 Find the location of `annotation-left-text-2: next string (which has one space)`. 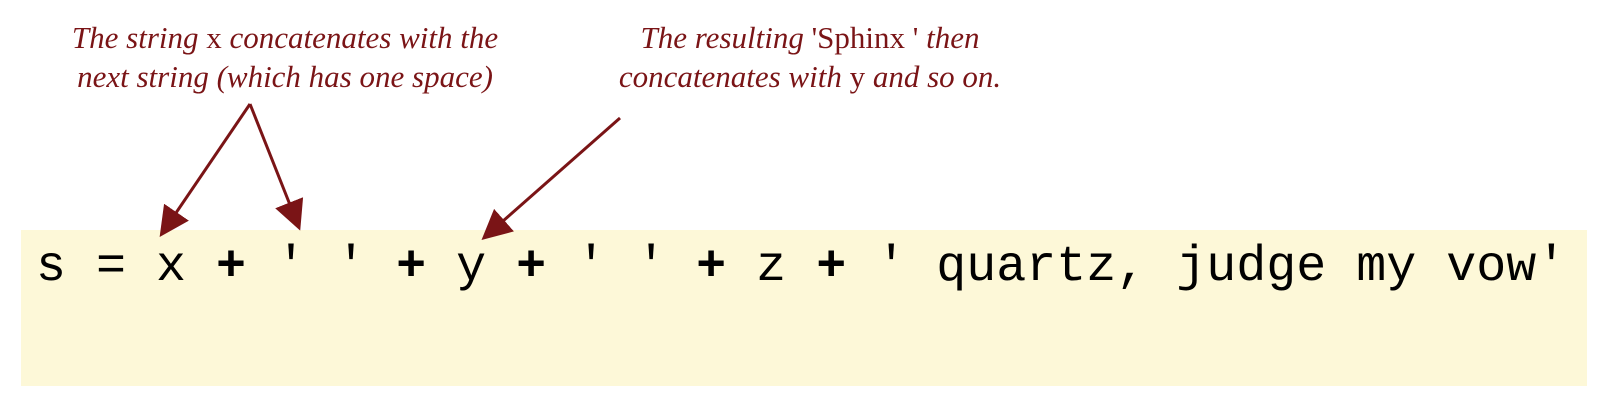

annotation-left-text-2: next string (which has one space) is located at coordinates (285, 76).